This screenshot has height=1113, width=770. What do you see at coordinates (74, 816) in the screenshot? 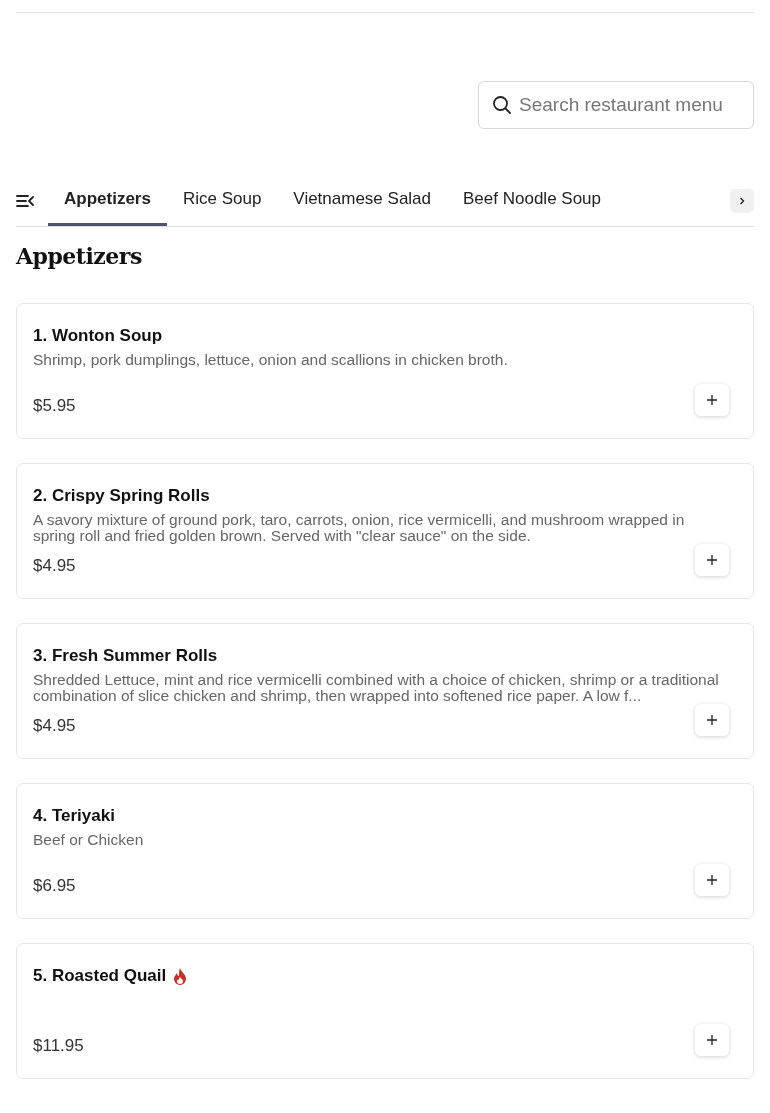
I see `item-name: 4. Teriyaki` at bounding box center [74, 816].